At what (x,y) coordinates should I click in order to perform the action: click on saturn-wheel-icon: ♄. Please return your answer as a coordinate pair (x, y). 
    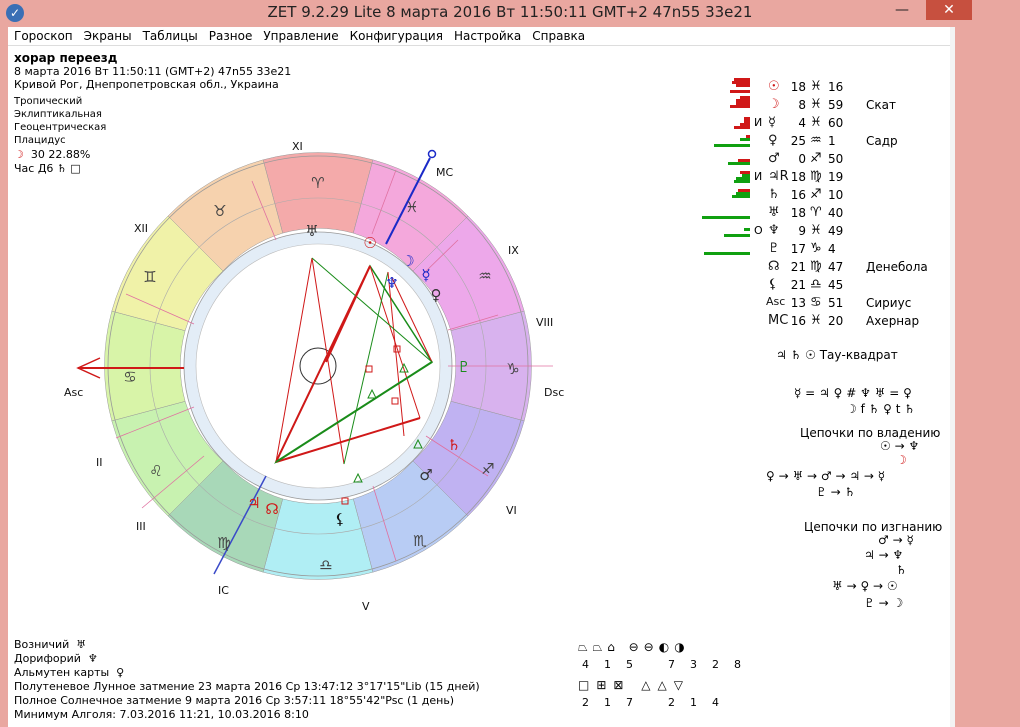
    Looking at the image, I should click on (453, 445).